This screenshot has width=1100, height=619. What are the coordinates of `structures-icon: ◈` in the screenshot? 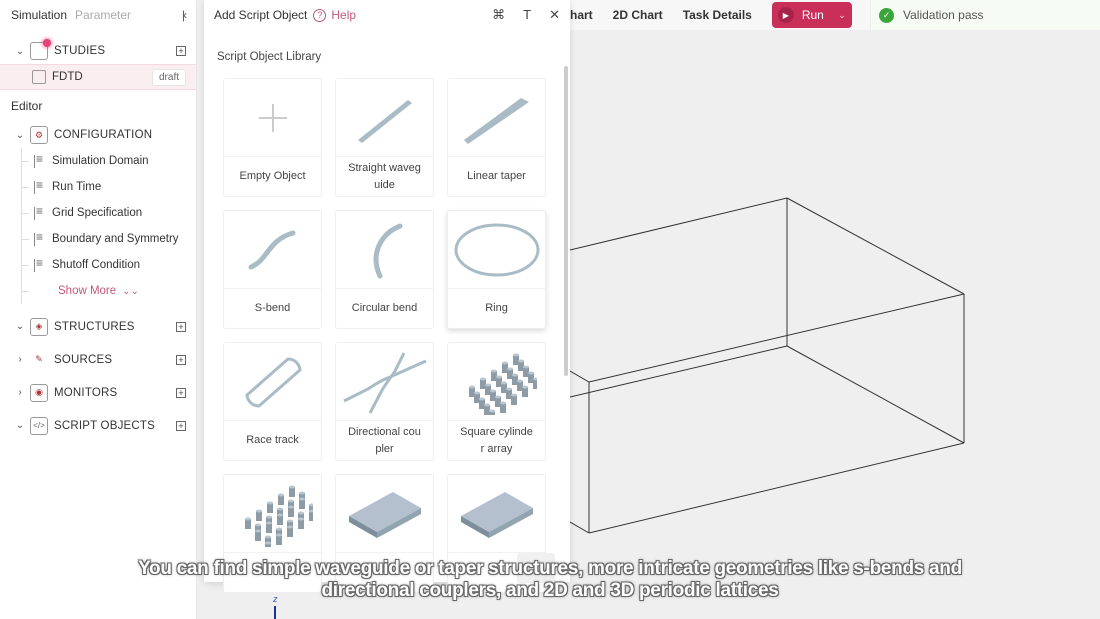 It's located at (39, 326).